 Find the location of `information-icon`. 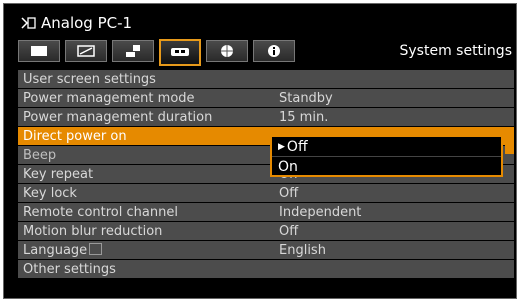

information-icon is located at coordinates (274, 51).